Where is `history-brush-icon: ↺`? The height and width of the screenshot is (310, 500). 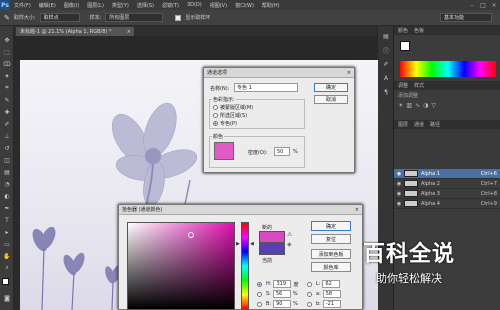
history-brush-icon: ↺ is located at coordinates (7, 148).